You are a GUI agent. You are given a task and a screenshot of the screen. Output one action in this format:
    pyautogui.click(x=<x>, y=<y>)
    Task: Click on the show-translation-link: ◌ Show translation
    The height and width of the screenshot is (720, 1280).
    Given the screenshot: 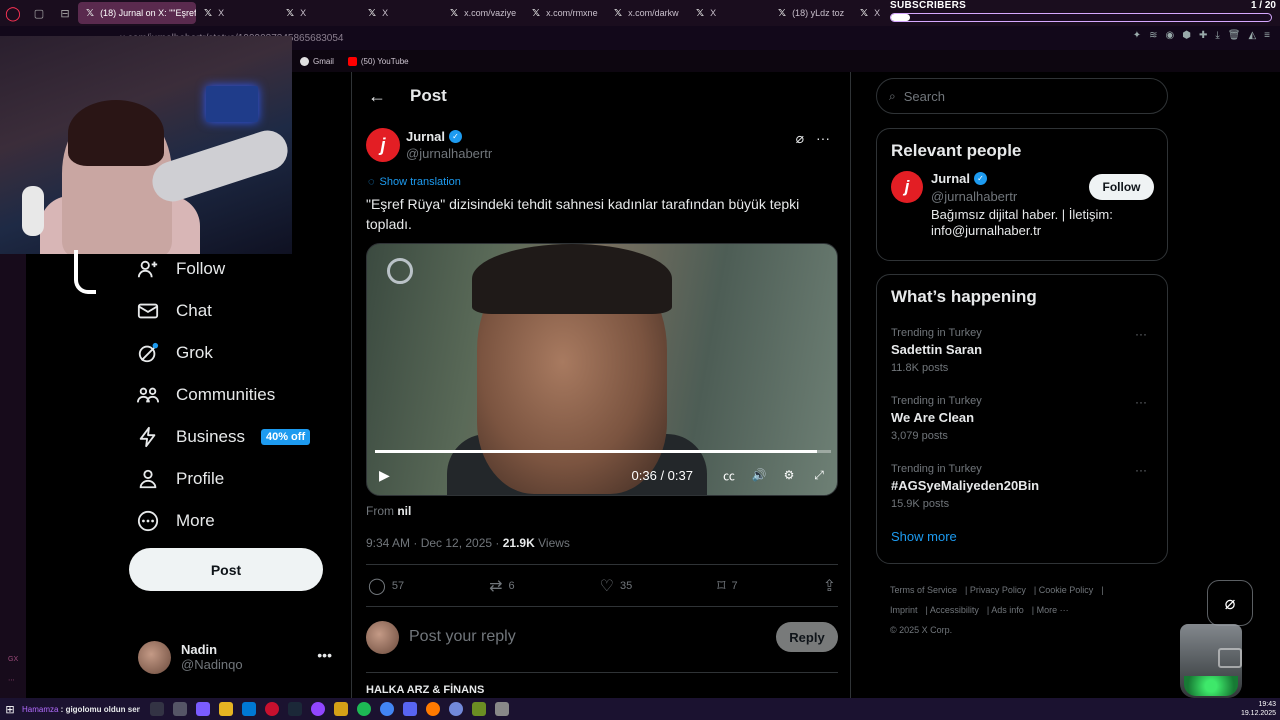 What is the action you would take?
    pyautogui.click(x=414, y=182)
    